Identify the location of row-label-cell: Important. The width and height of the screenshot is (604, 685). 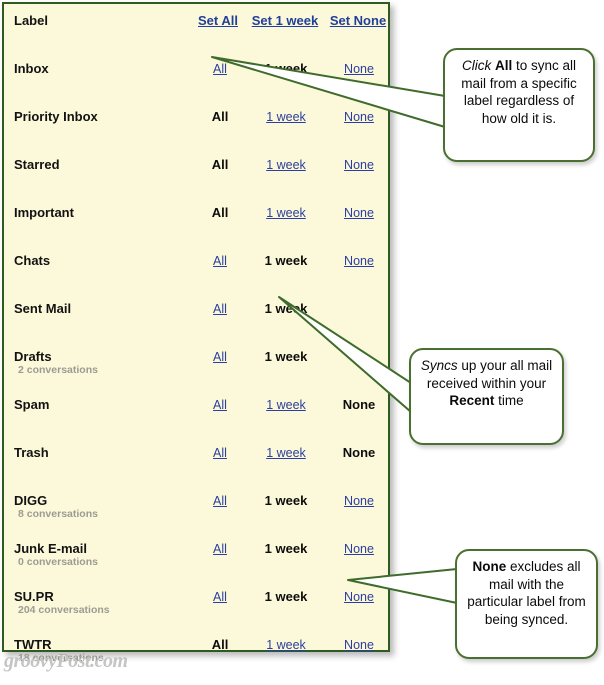
(44, 212).